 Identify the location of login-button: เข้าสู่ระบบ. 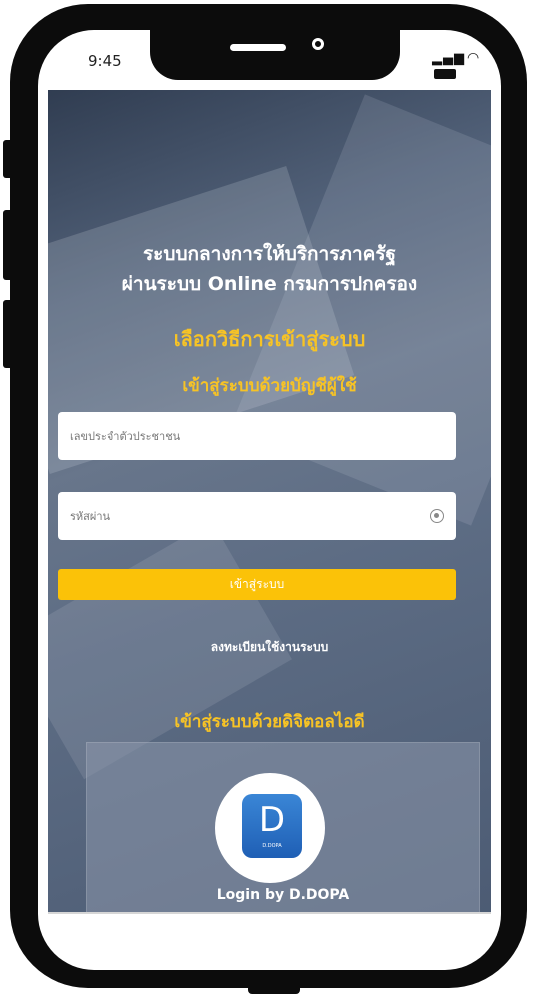
(257, 584).